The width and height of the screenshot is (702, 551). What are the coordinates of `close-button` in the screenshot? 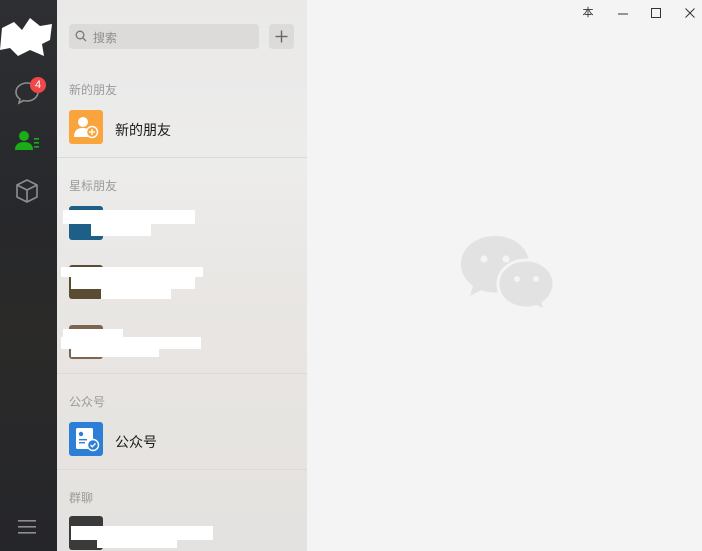 It's located at (690, 13).